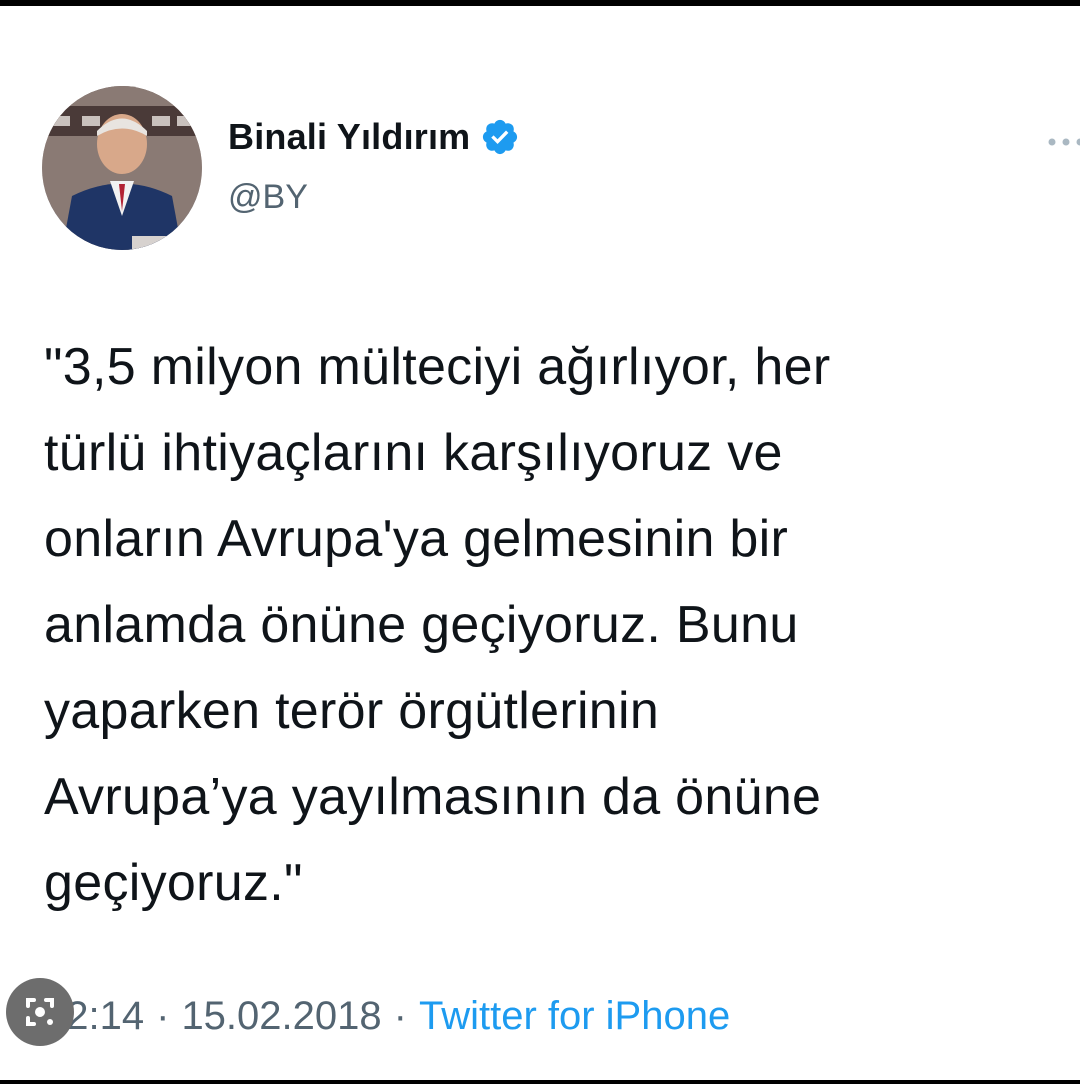  Describe the element at coordinates (421, 625) in the screenshot. I see `tweet-text-line: anlamda önüne geçiyoruz. Bunu` at that location.